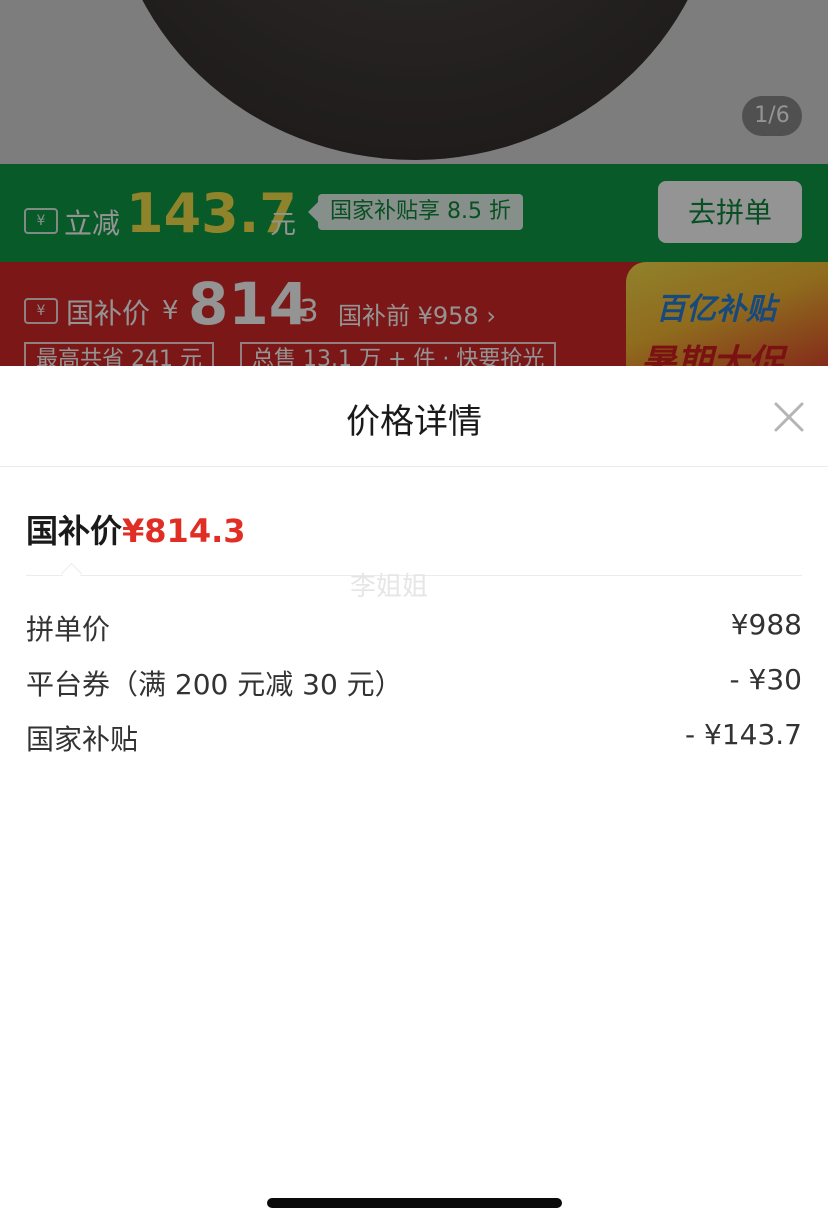 The height and width of the screenshot is (1226, 828). Describe the element at coordinates (389, 587) in the screenshot. I see `watermark: 李姐姐` at that location.